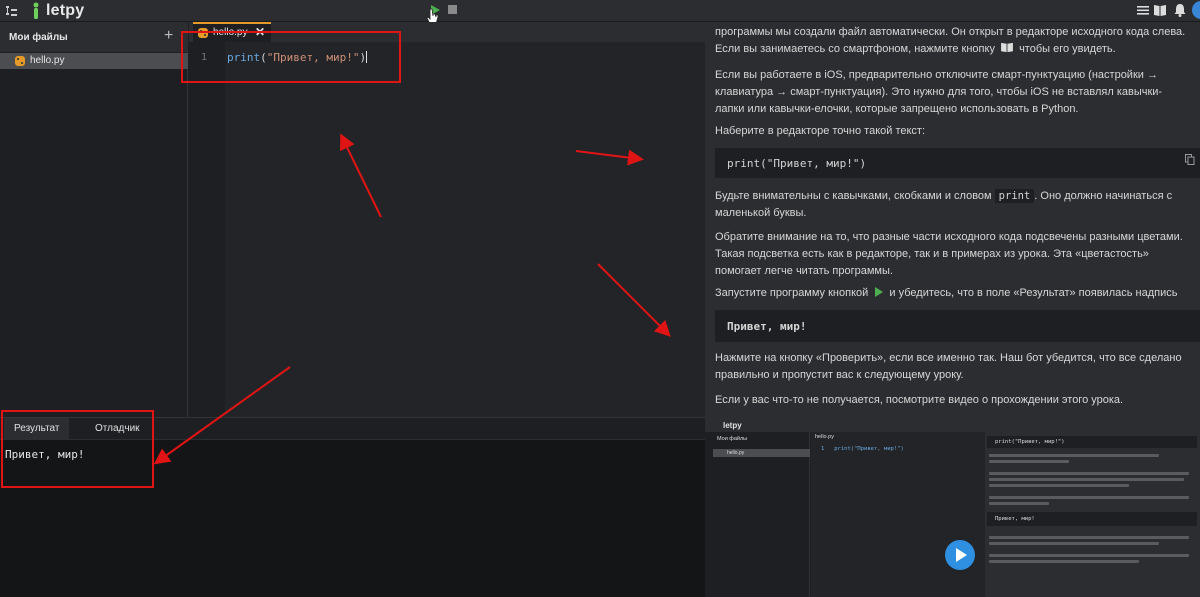 This screenshot has height=597, width=1200. Describe the element at coordinates (767, 326) in the screenshot. I see `output-example-text: Привет, мир!` at that location.